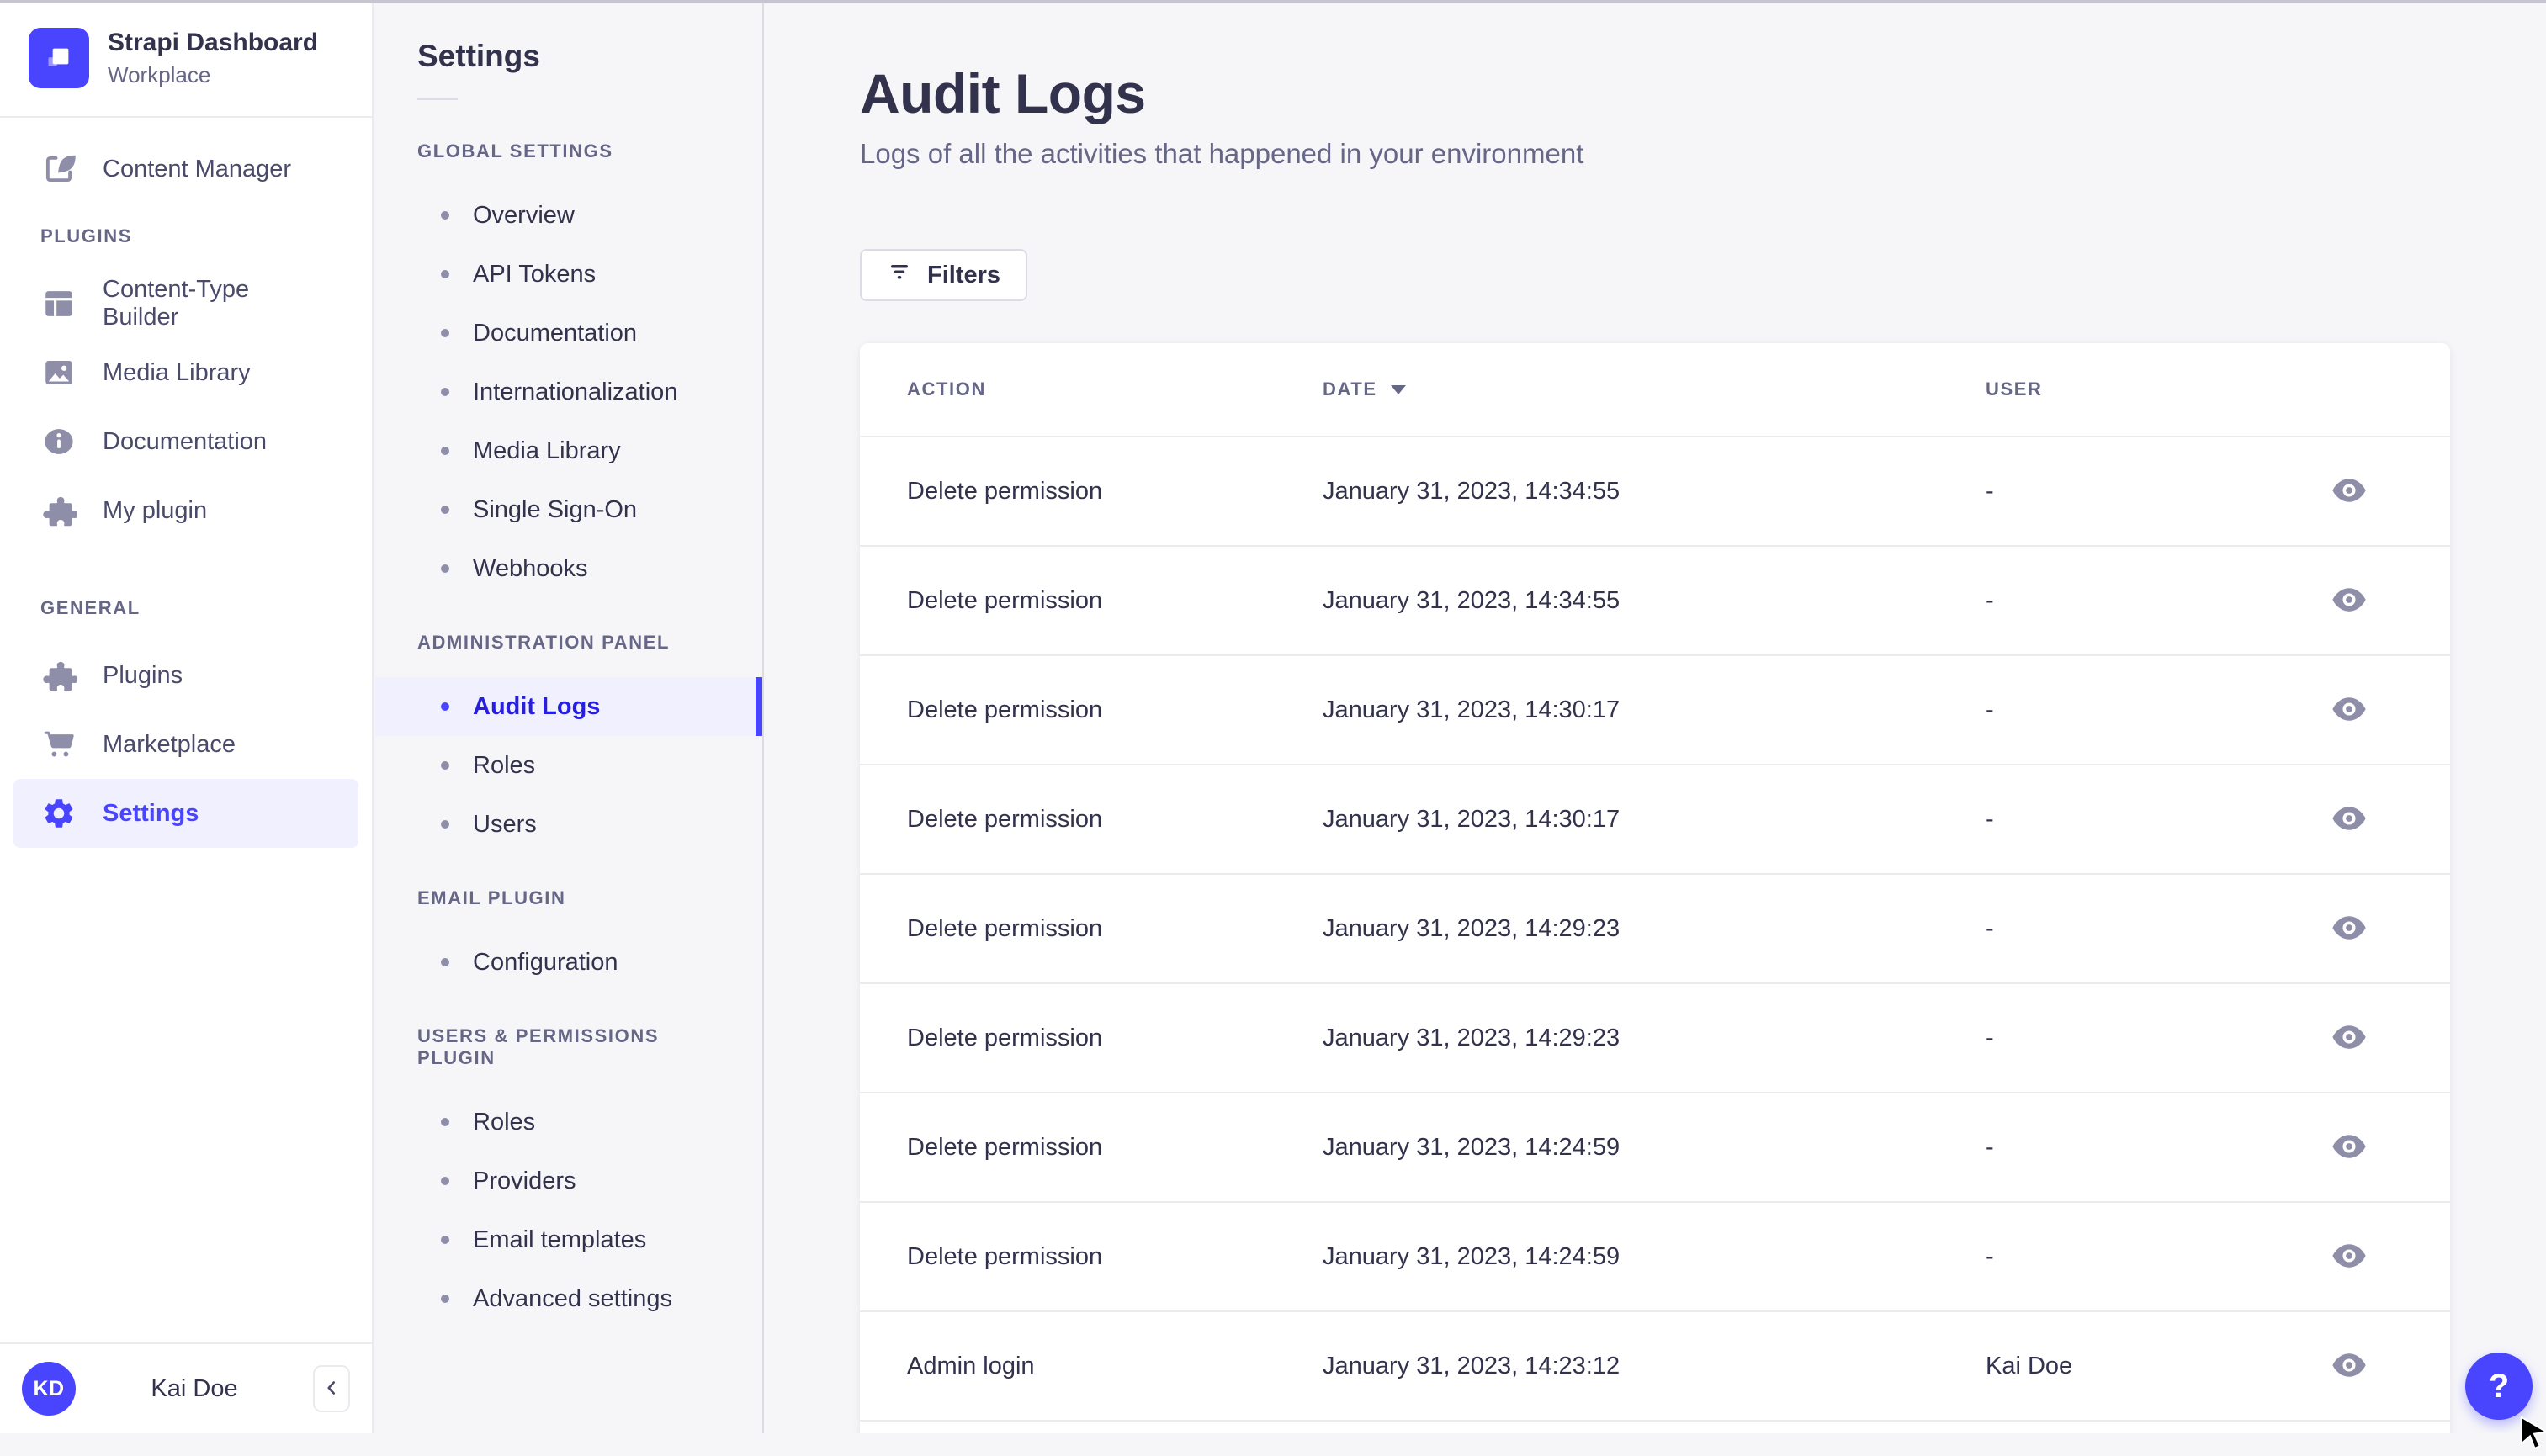  Describe the element at coordinates (555, 333) in the screenshot. I see `settings-nav-item-label: Documentation` at that location.